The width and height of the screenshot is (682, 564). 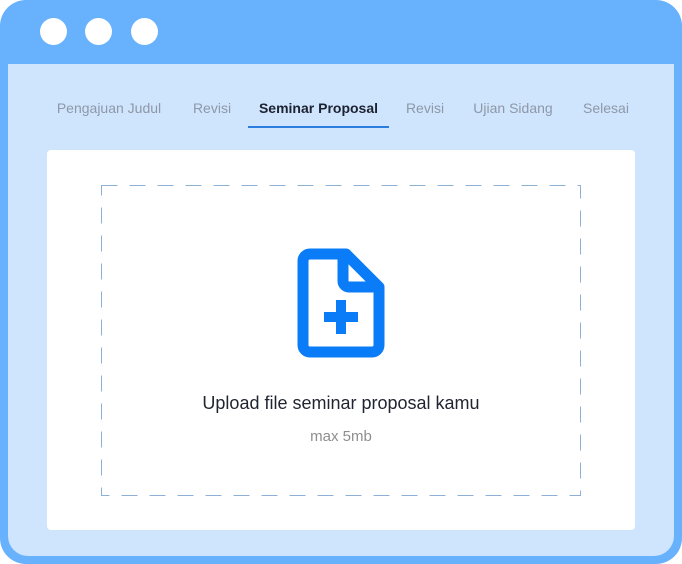 What do you see at coordinates (318, 111) in the screenshot?
I see `tab-seminar-proposal: Seminar Proposal` at bounding box center [318, 111].